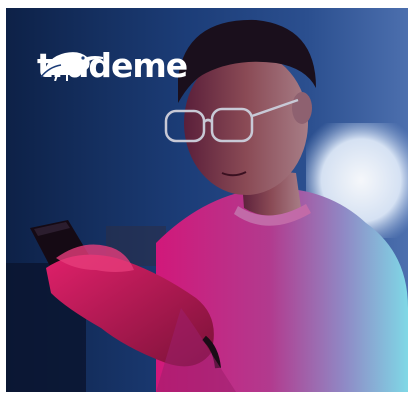  Describe the element at coordinates (112, 65) in the screenshot. I see `trademe-logo: trademe` at that location.